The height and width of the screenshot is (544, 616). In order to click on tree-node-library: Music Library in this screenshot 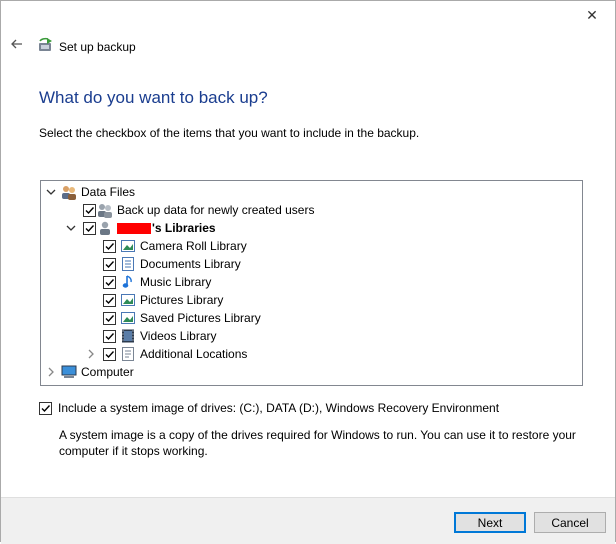, I will do `click(157, 282)`.